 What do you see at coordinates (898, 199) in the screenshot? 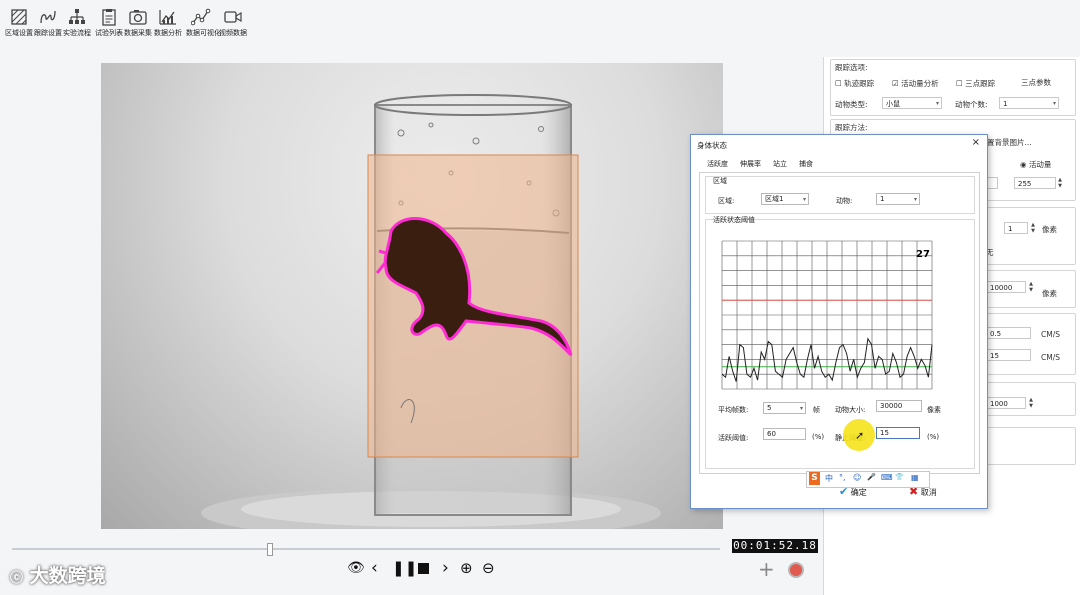
I see `animal-select: 1` at bounding box center [898, 199].